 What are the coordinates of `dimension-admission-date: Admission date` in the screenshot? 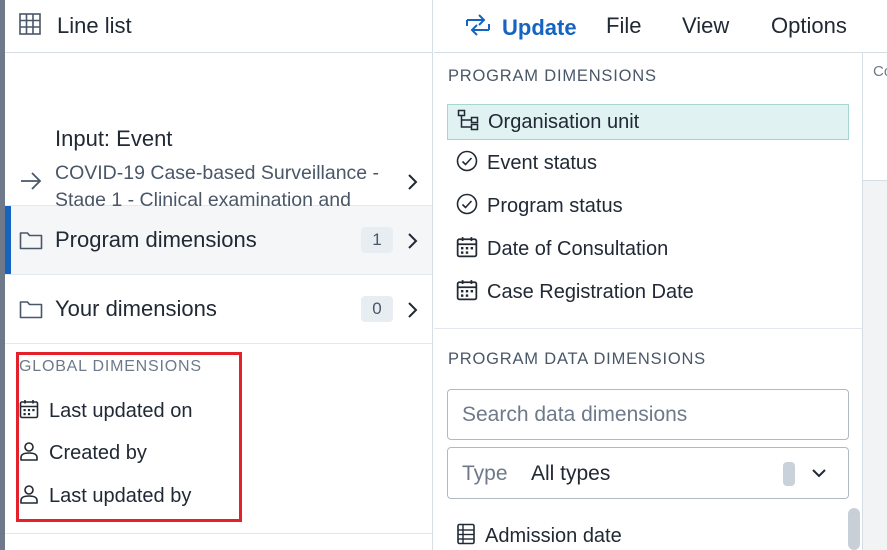 It's located at (648, 534).